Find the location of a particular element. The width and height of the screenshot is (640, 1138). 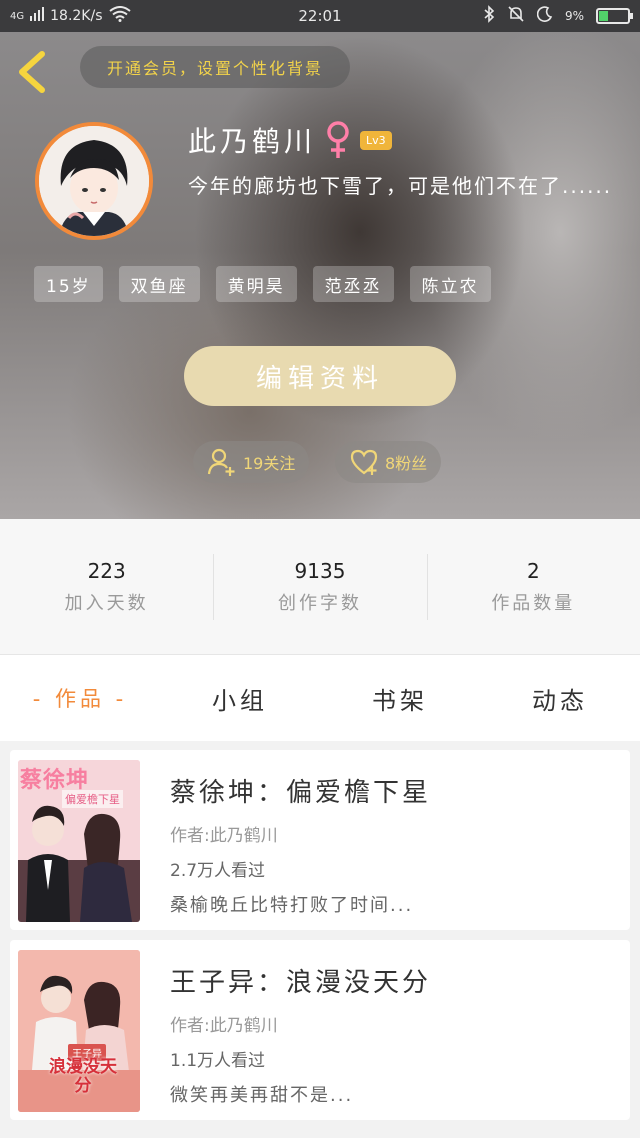

tab-groups: 小组 is located at coordinates (240, 698).